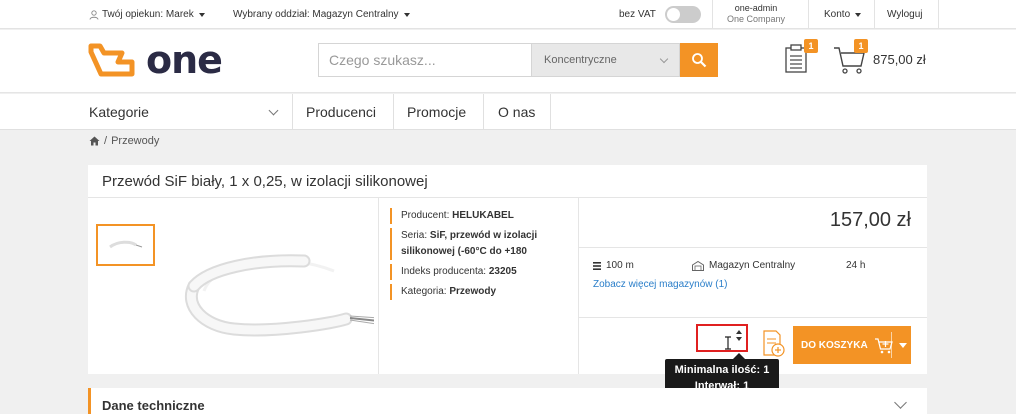 The width and height of the screenshot is (1016, 414). I want to click on chevron-up-icon, so click(739, 332).